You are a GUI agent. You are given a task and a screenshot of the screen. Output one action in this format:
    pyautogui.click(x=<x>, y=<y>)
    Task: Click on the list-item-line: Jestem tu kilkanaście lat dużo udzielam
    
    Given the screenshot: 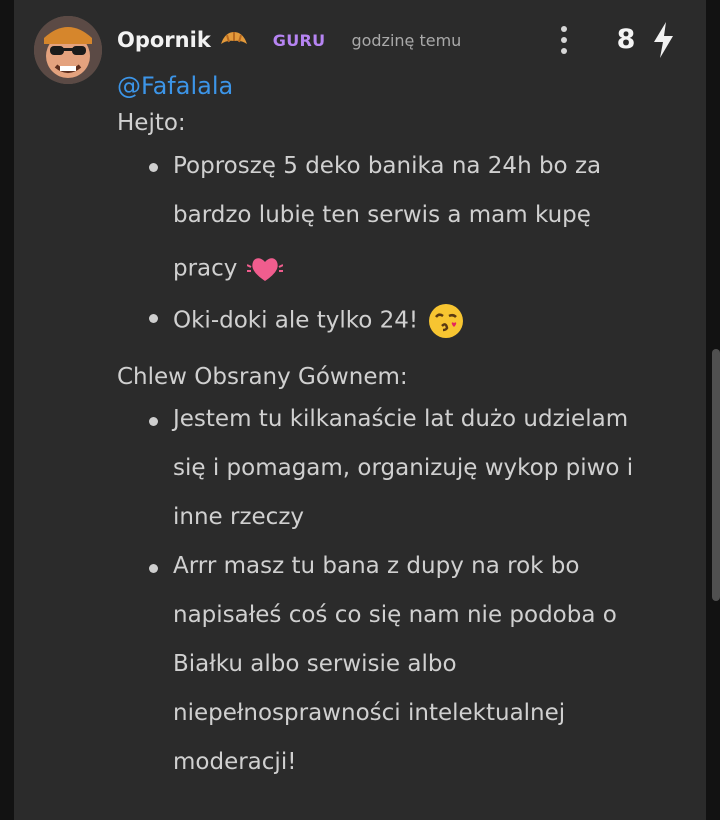 What is the action you would take?
    pyautogui.click(x=401, y=419)
    